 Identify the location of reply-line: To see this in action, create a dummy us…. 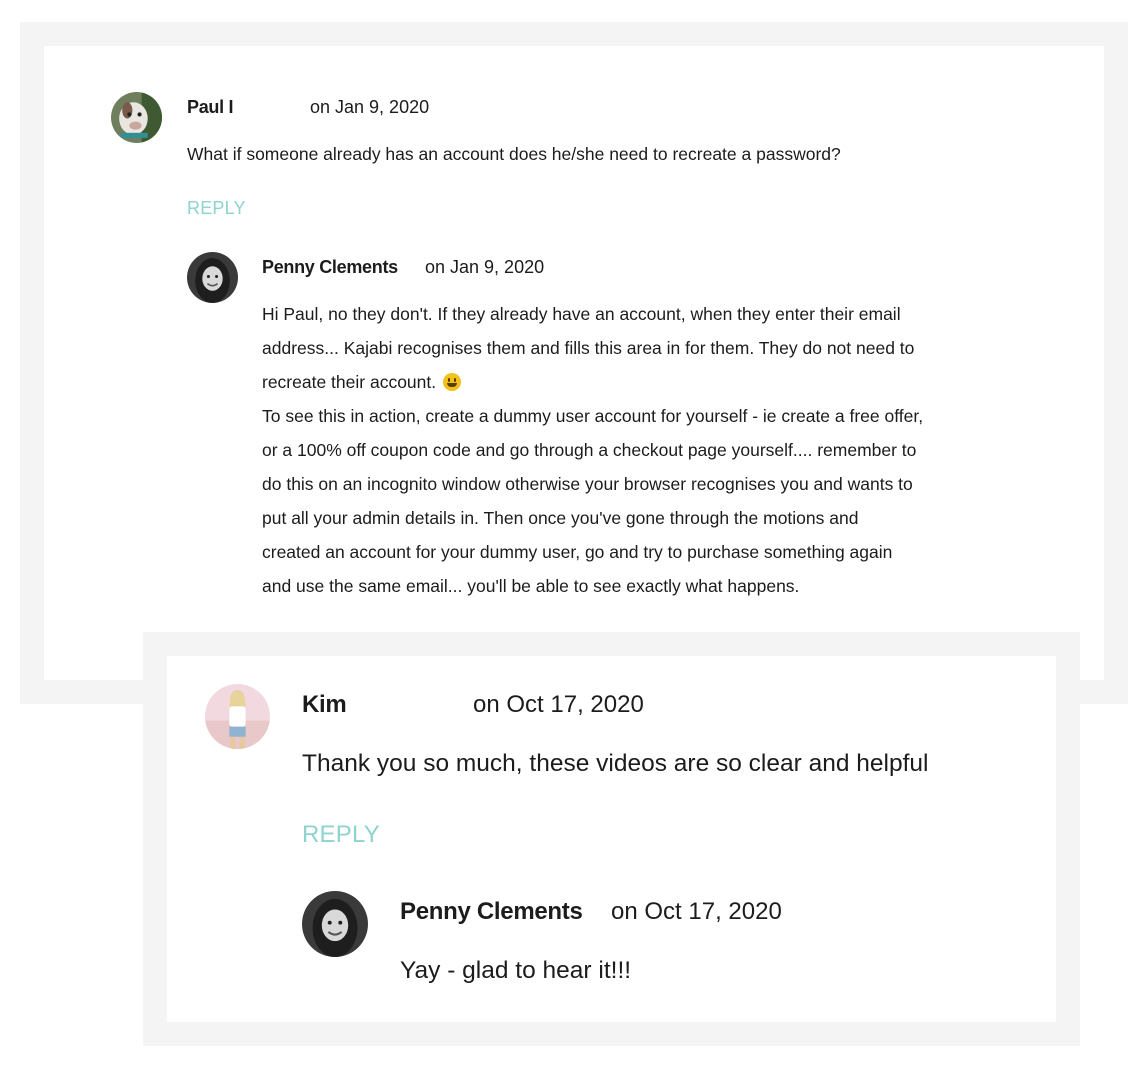
(593, 416).